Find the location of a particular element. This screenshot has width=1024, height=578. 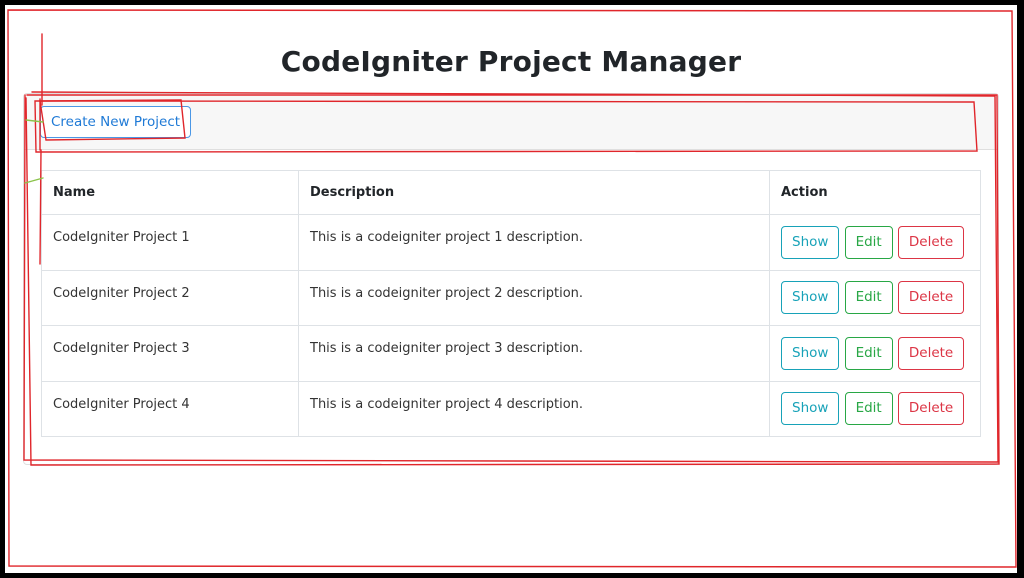

header-name: Name is located at coordinates (170, 192).